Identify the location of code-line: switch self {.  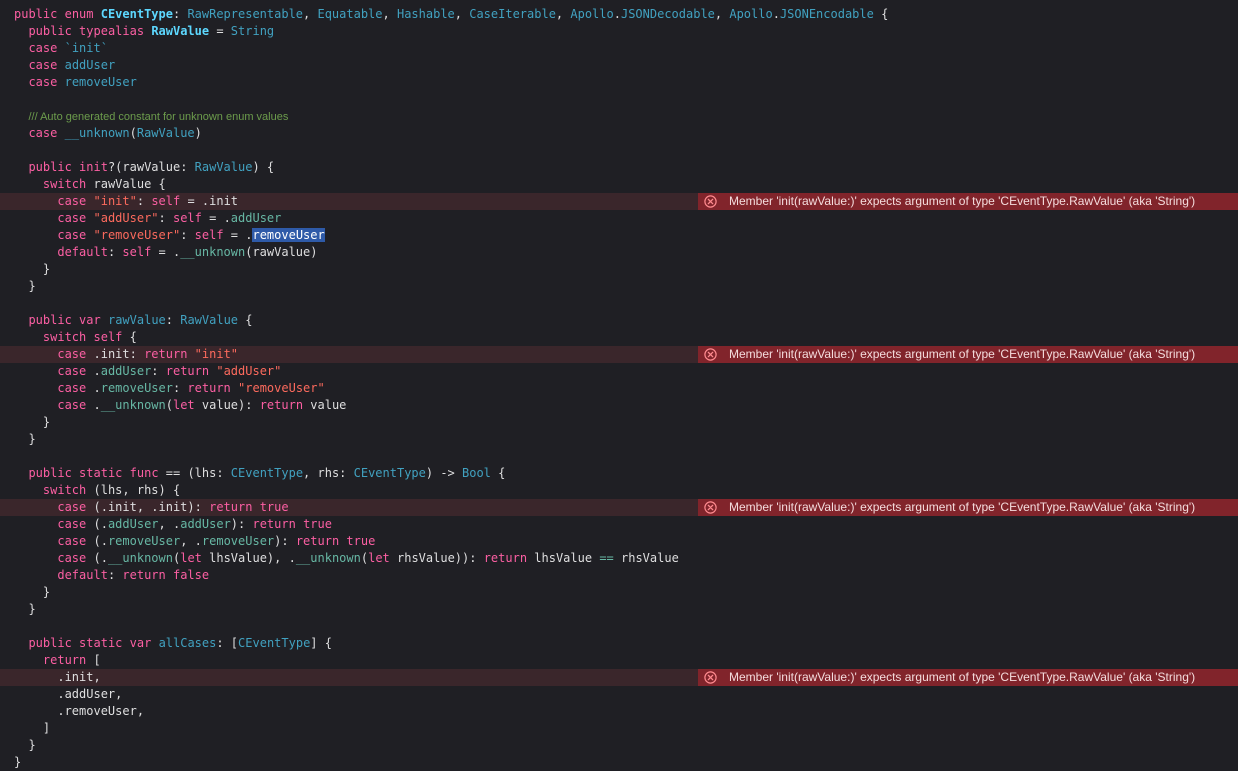
(619, 337).